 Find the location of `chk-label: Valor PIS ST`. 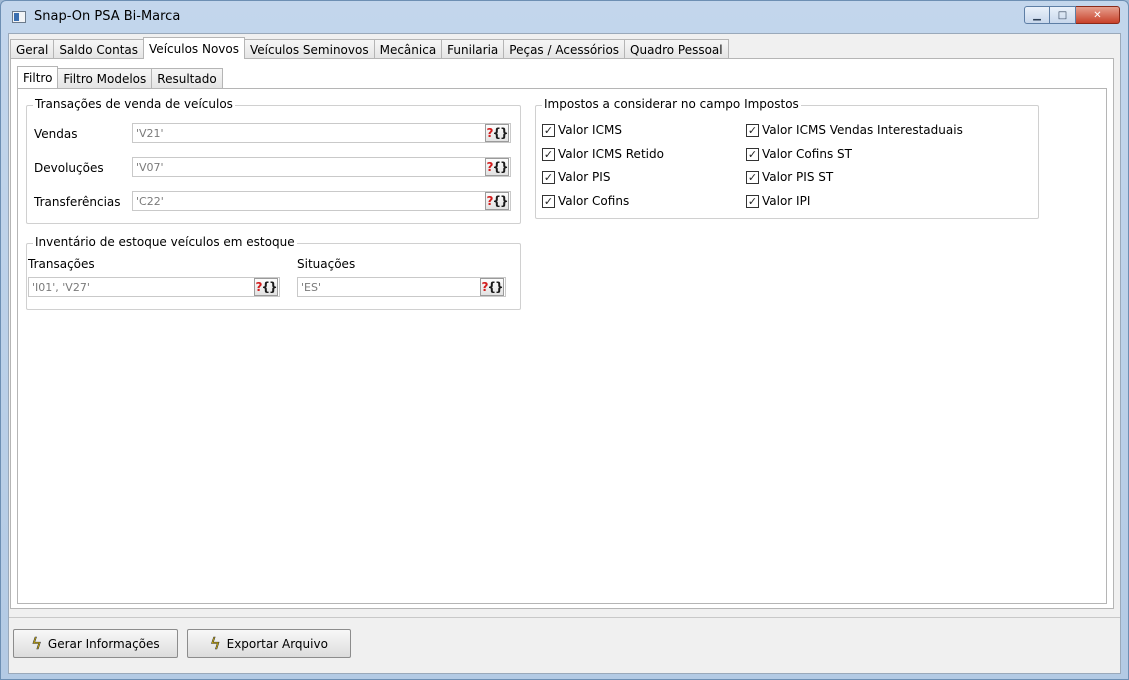

chk-label: Valor PIS ST is located at coordinates (798, 177).